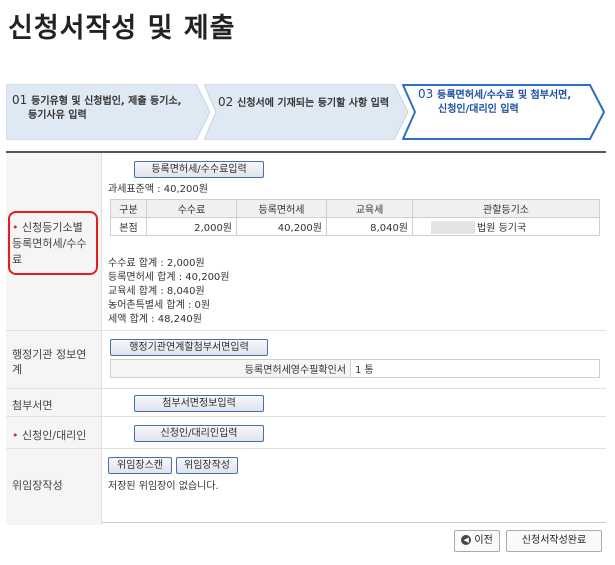  Describe the element at coordinates (354, 402) in the screenshot. I see `attach-row-body: 첨부서면정보입력` at that location.